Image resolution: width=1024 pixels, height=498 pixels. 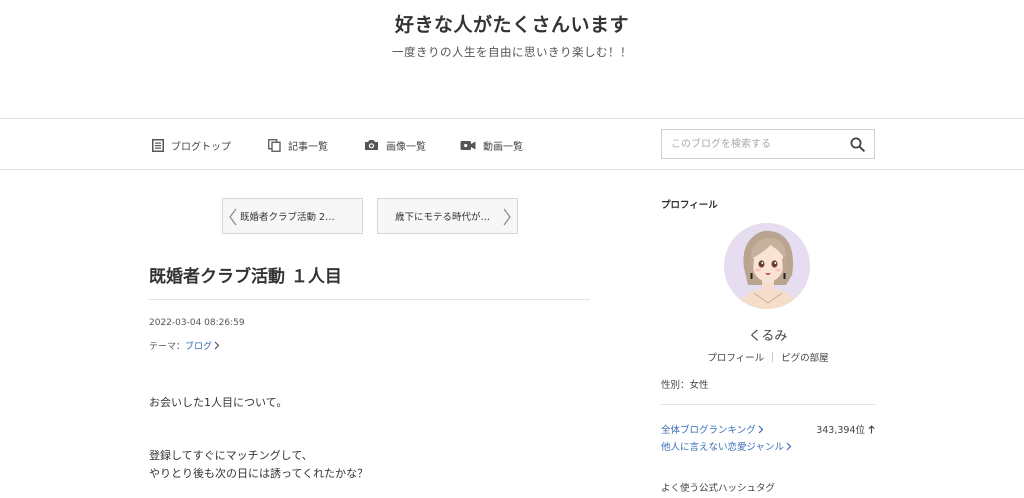 I want to click on ranking-overall-label: 全体ブログランキング, so click(x=708, y=430).